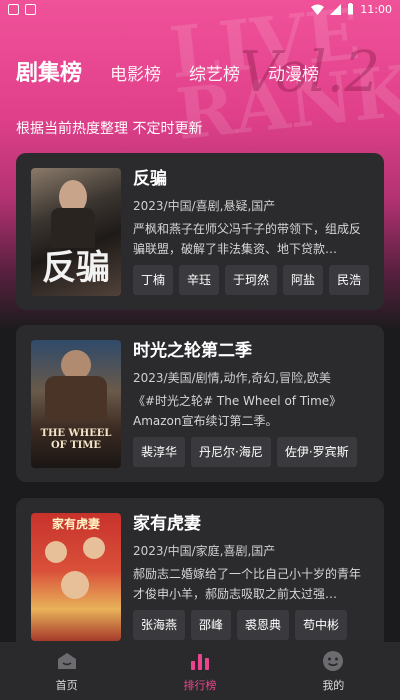 The image size is (400, 700). What do you see at coordinates (199, 280) in the screenshot?
I see `cast-tag: 辛珏` at bounding box center [199, 280].